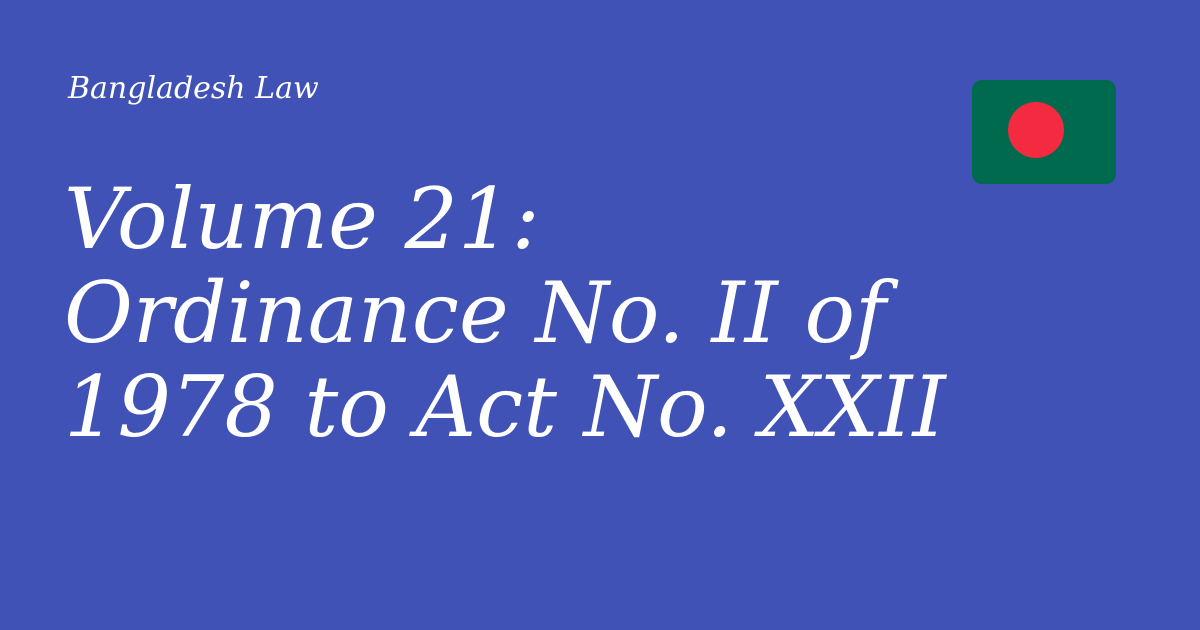 The width and height of the screenshot is (1200, 630). What do you see at coordinates (505, 407) in the screenshot?
I see `title-line-3: 1978 to Act No. XXII` at bounding box center [505, 407].